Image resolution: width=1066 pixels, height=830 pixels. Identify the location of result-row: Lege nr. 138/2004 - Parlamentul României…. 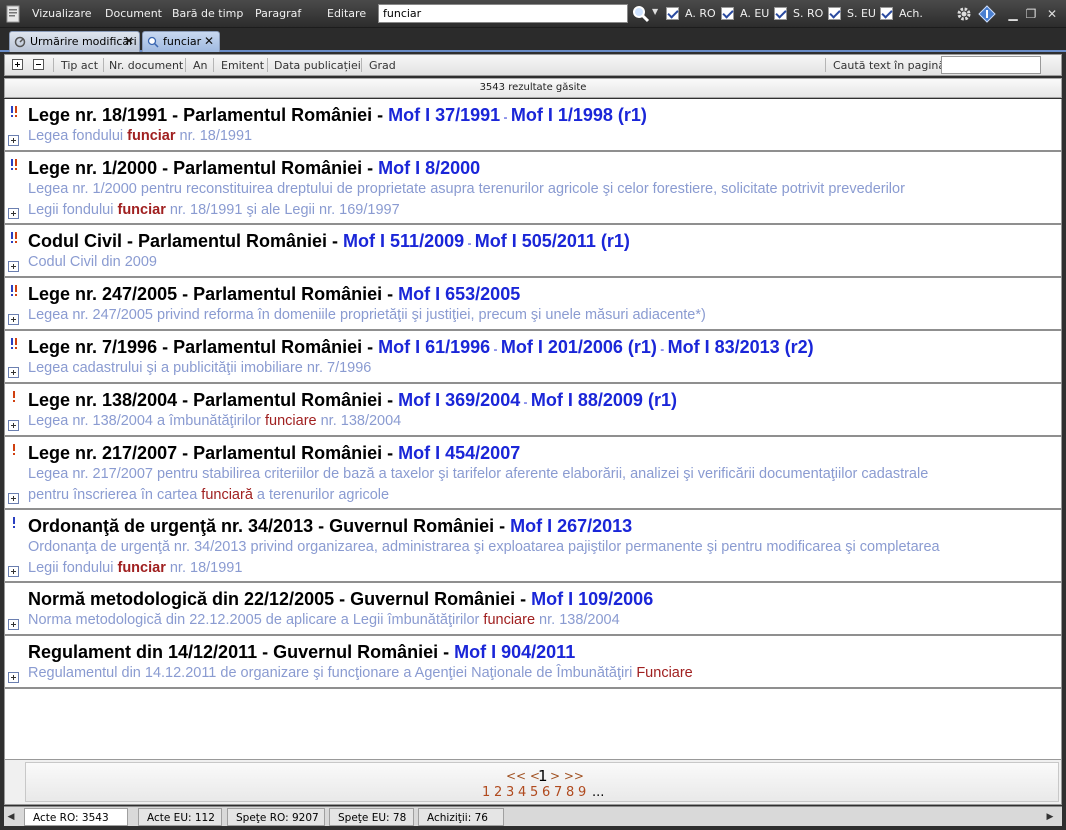
(533, 410).